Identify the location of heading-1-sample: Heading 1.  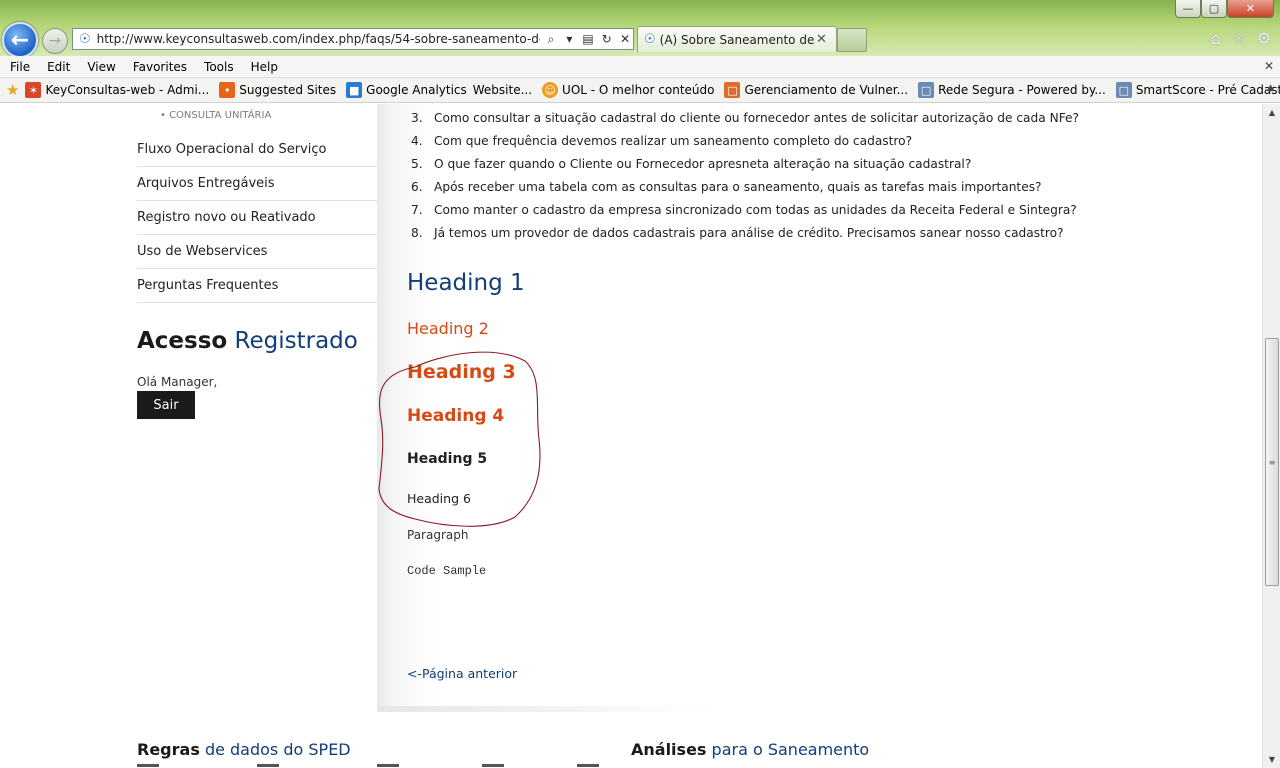
(466, 283).